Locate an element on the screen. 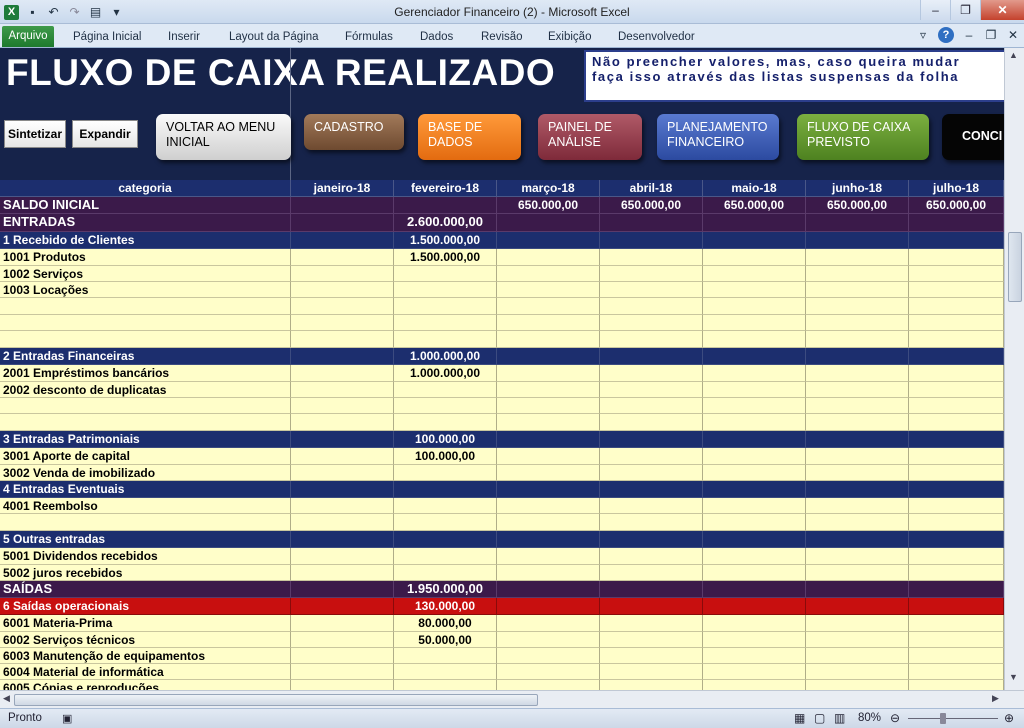 Image resolution: width=1024 pixels, height=728 pixels. conciliacao-button: CONCI is located at coordinates (973, 137).